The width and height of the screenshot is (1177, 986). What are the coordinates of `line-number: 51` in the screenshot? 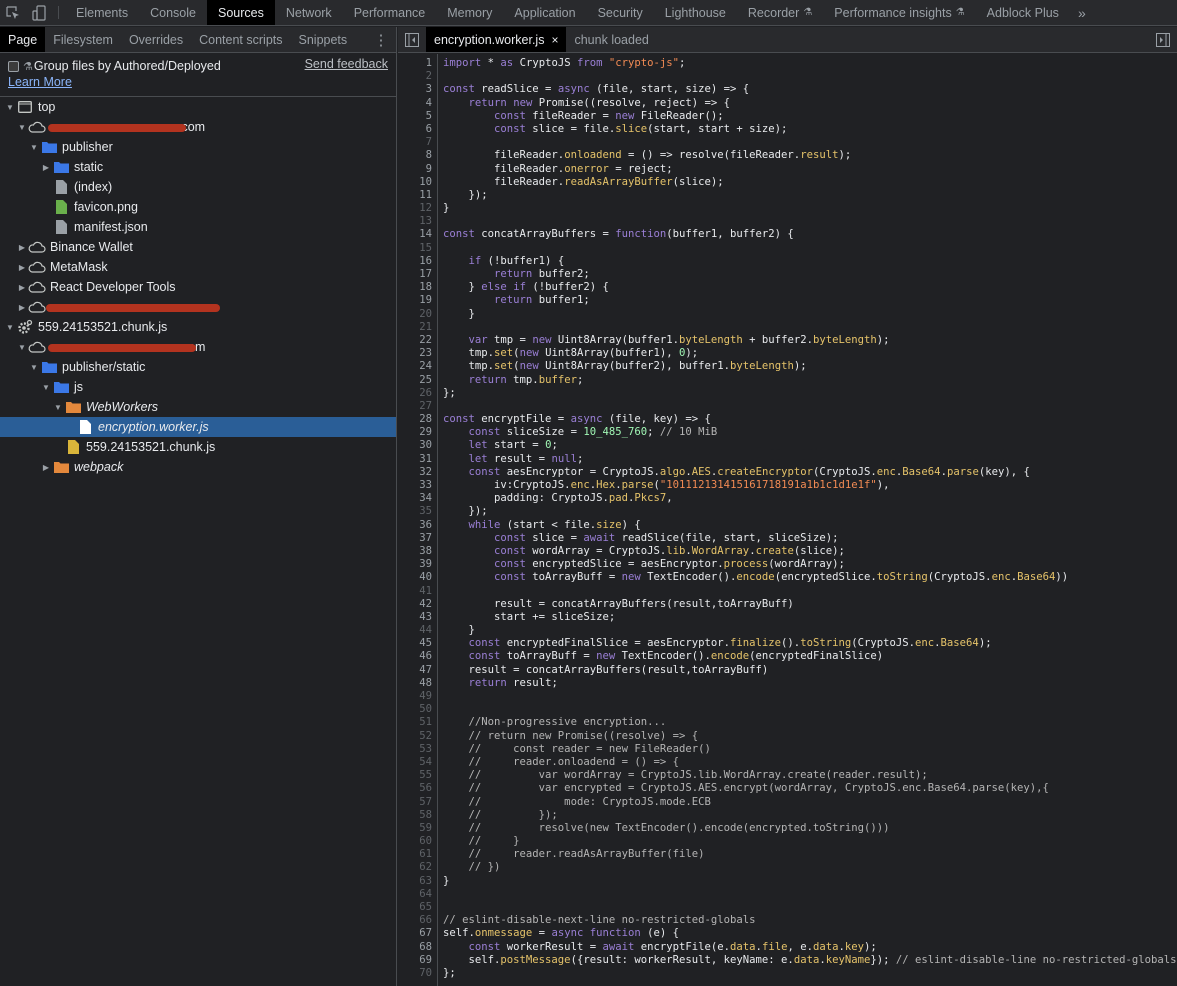 It's located at (417, 722).